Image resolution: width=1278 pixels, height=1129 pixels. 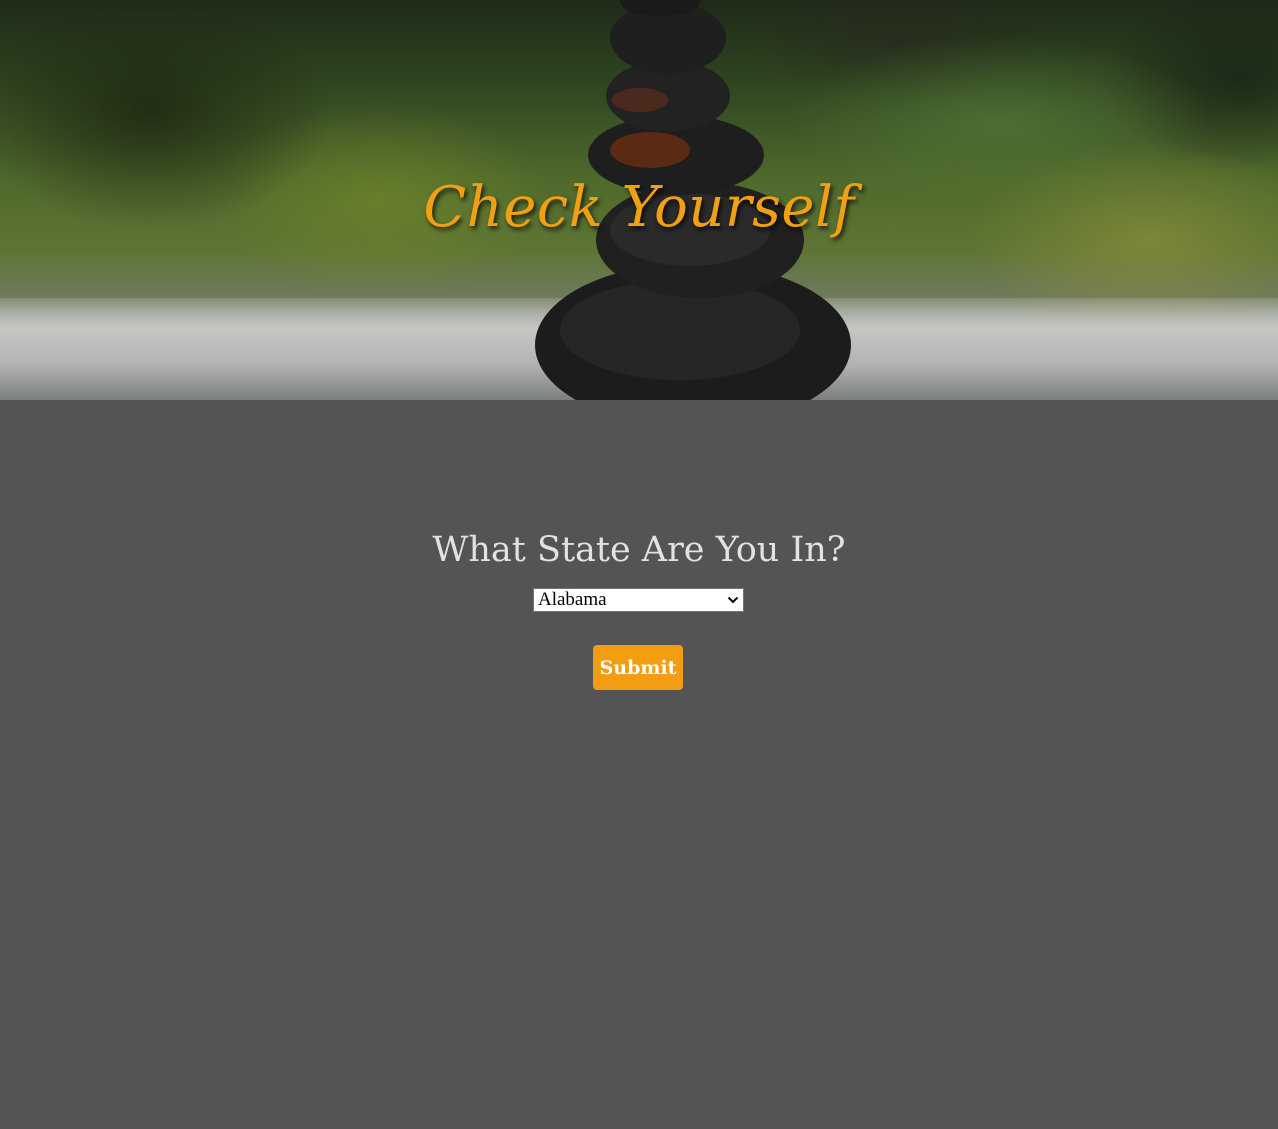 I want to click on state-select-value: Alabama, so click(x=572, y=599).